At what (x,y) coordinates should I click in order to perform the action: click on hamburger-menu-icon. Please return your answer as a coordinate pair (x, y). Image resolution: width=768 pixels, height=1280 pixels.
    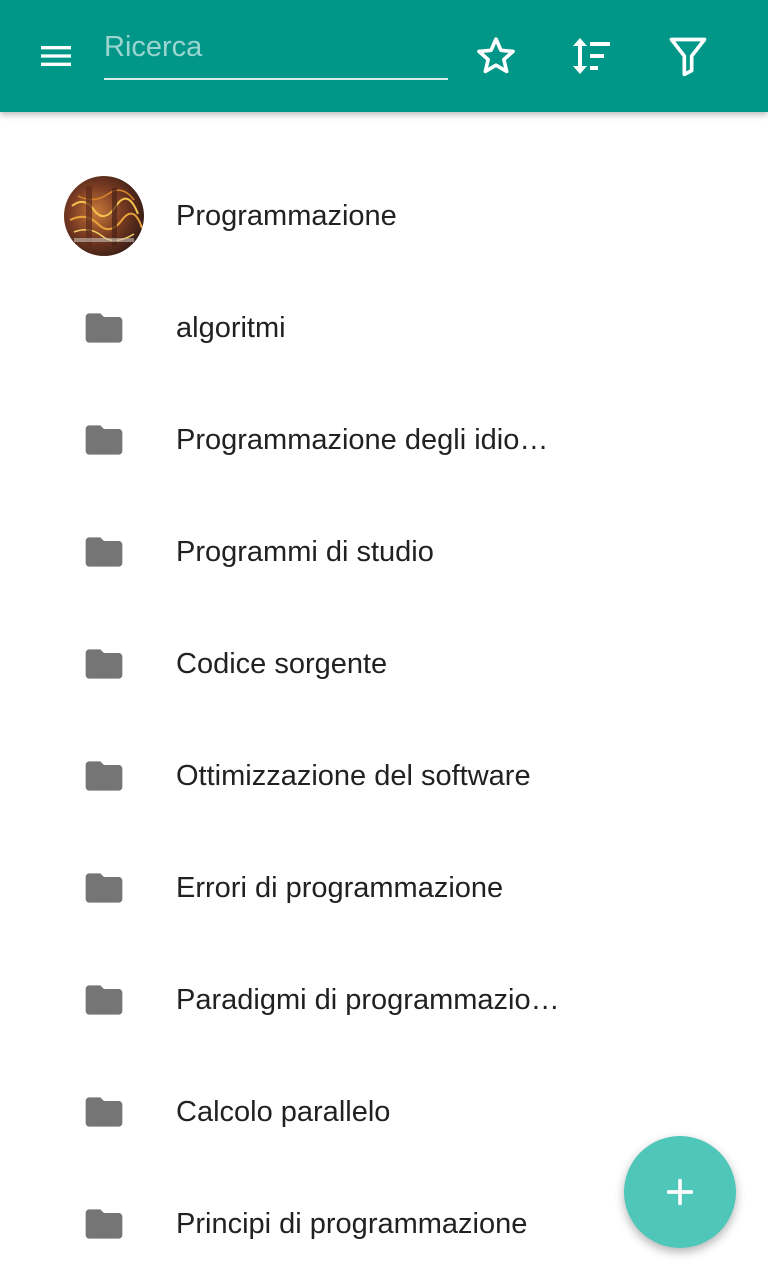
    Looking at the image, I should click on (56, 56).